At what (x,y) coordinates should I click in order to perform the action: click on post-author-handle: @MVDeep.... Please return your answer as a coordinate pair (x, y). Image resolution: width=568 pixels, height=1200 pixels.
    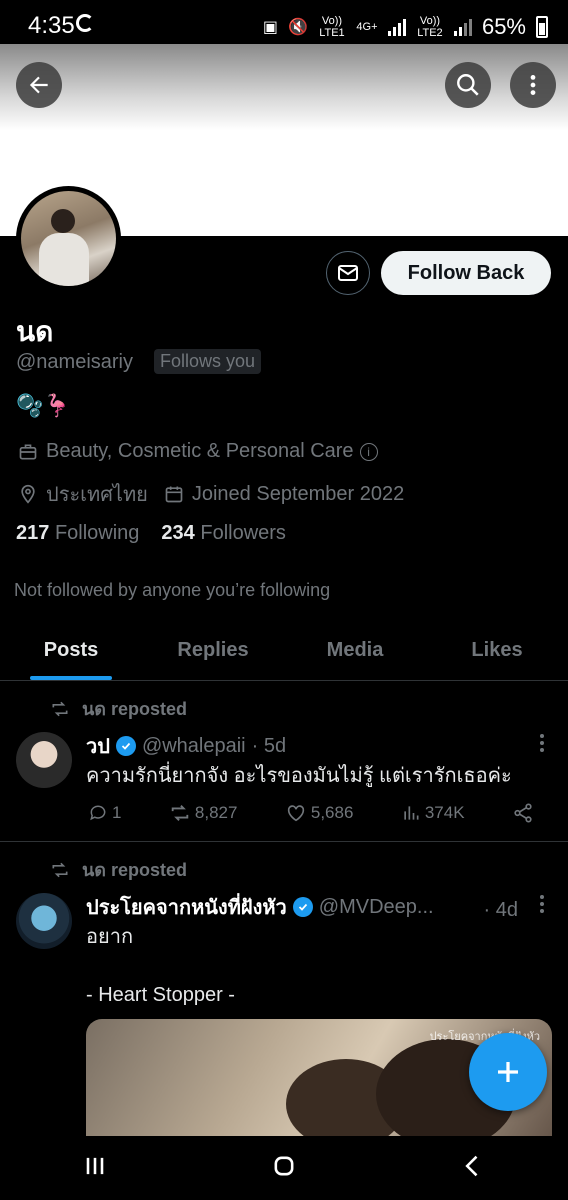
    Looking at the image, I should click on (376, 906).